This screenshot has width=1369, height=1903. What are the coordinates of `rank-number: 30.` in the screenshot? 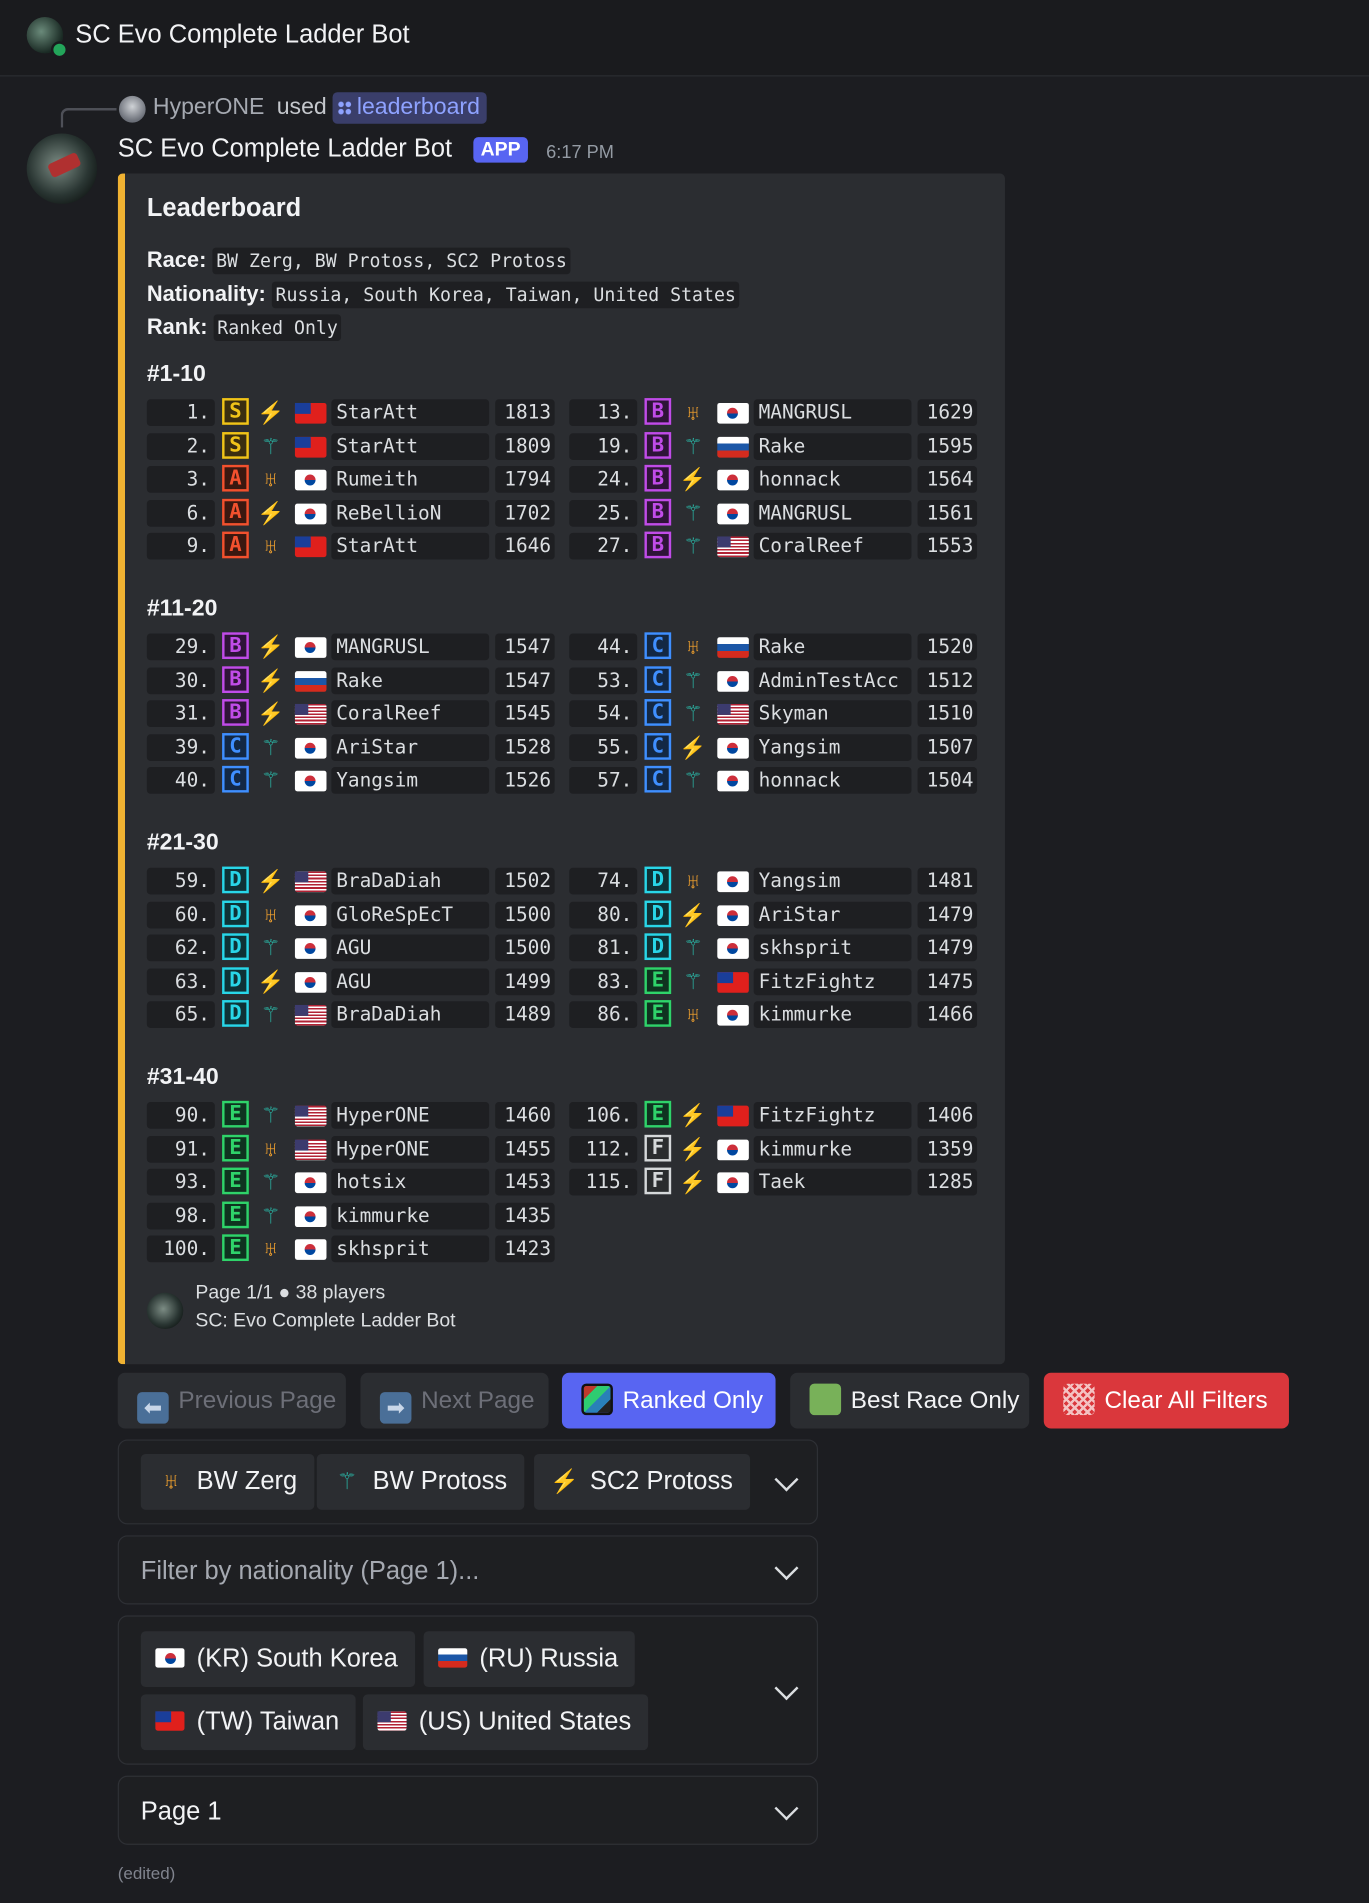 It's located at (180, 680).